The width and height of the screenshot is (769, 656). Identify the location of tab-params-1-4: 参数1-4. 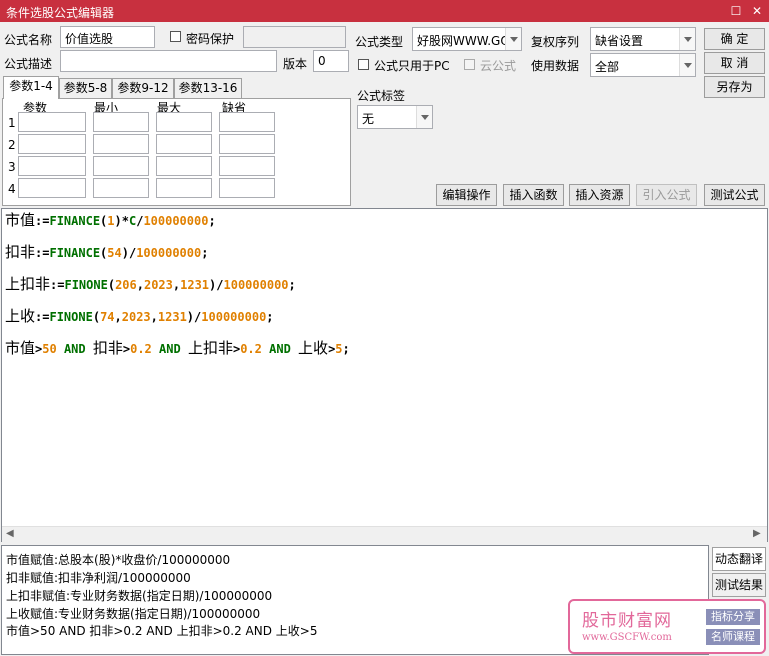
(31, 87).